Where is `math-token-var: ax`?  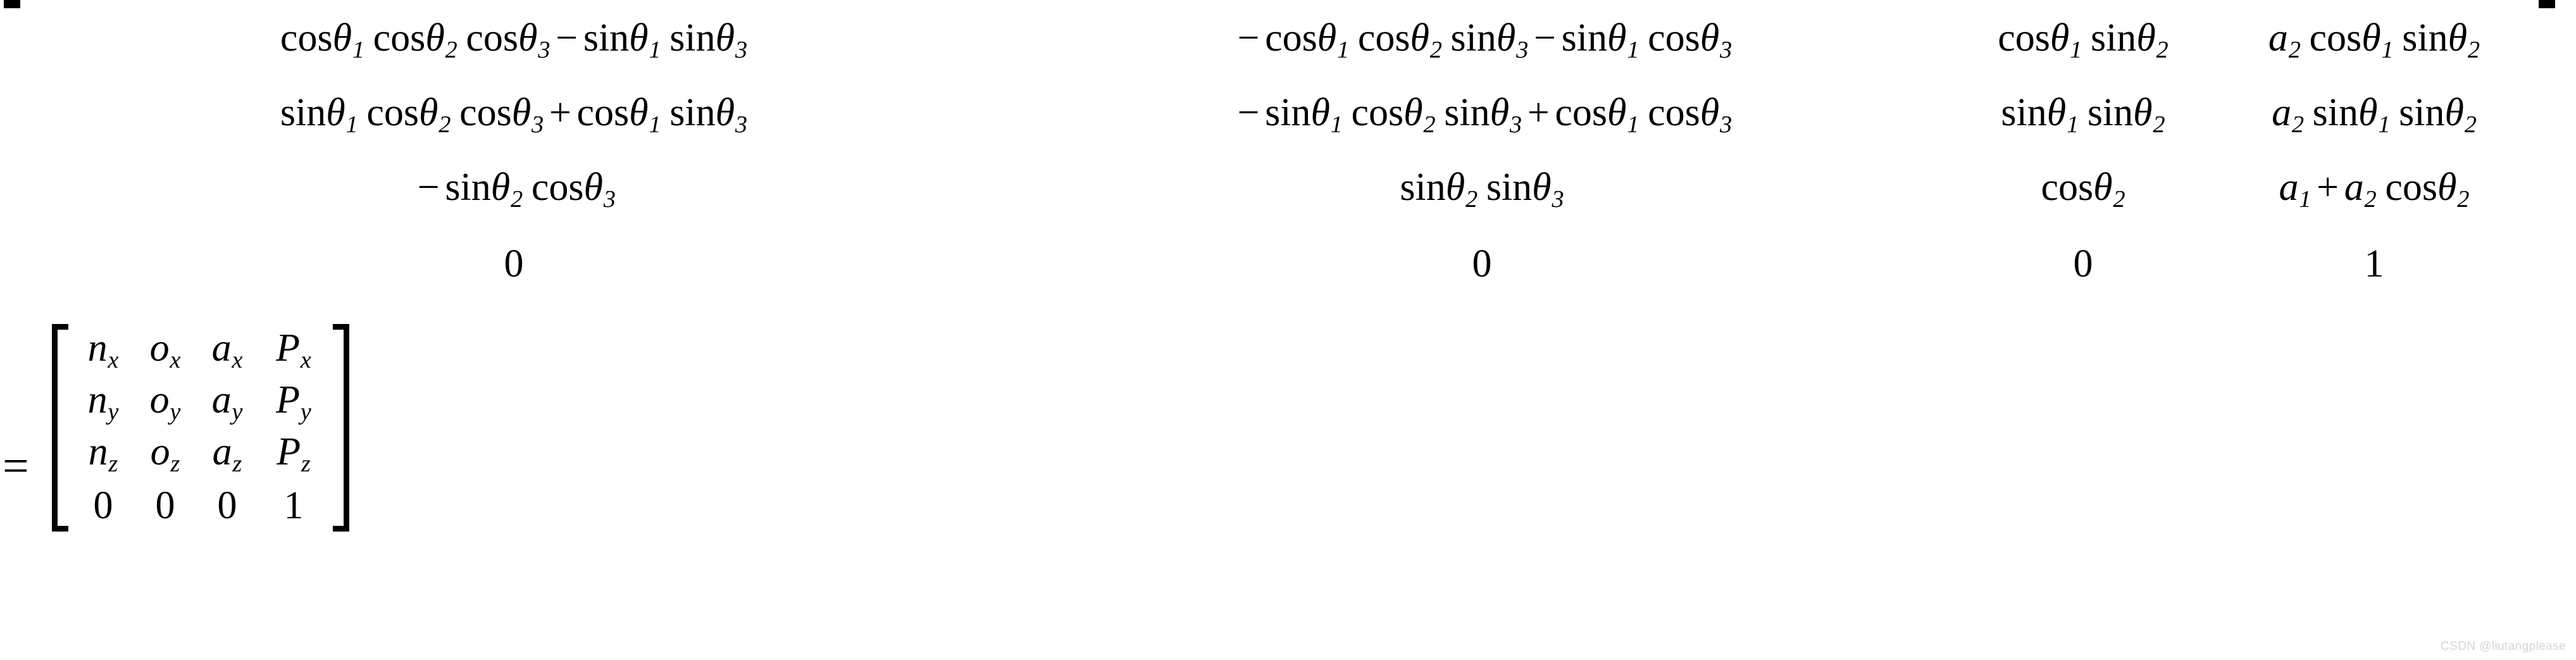 math-token-var: ax is located at coordinates (227, 350).